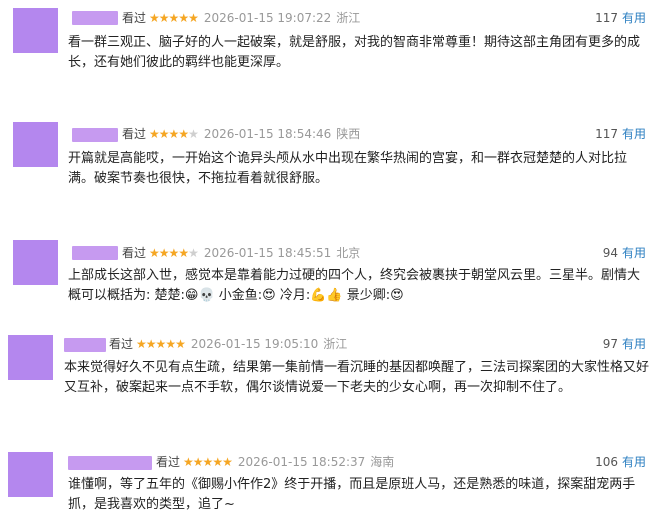 This screenshot has width=660, height=521. What do you see at coordinates (301, 462) in the screenshot?
I see `review-time: 2026-01-15 18:52:37` at bounding box center [301, 462].